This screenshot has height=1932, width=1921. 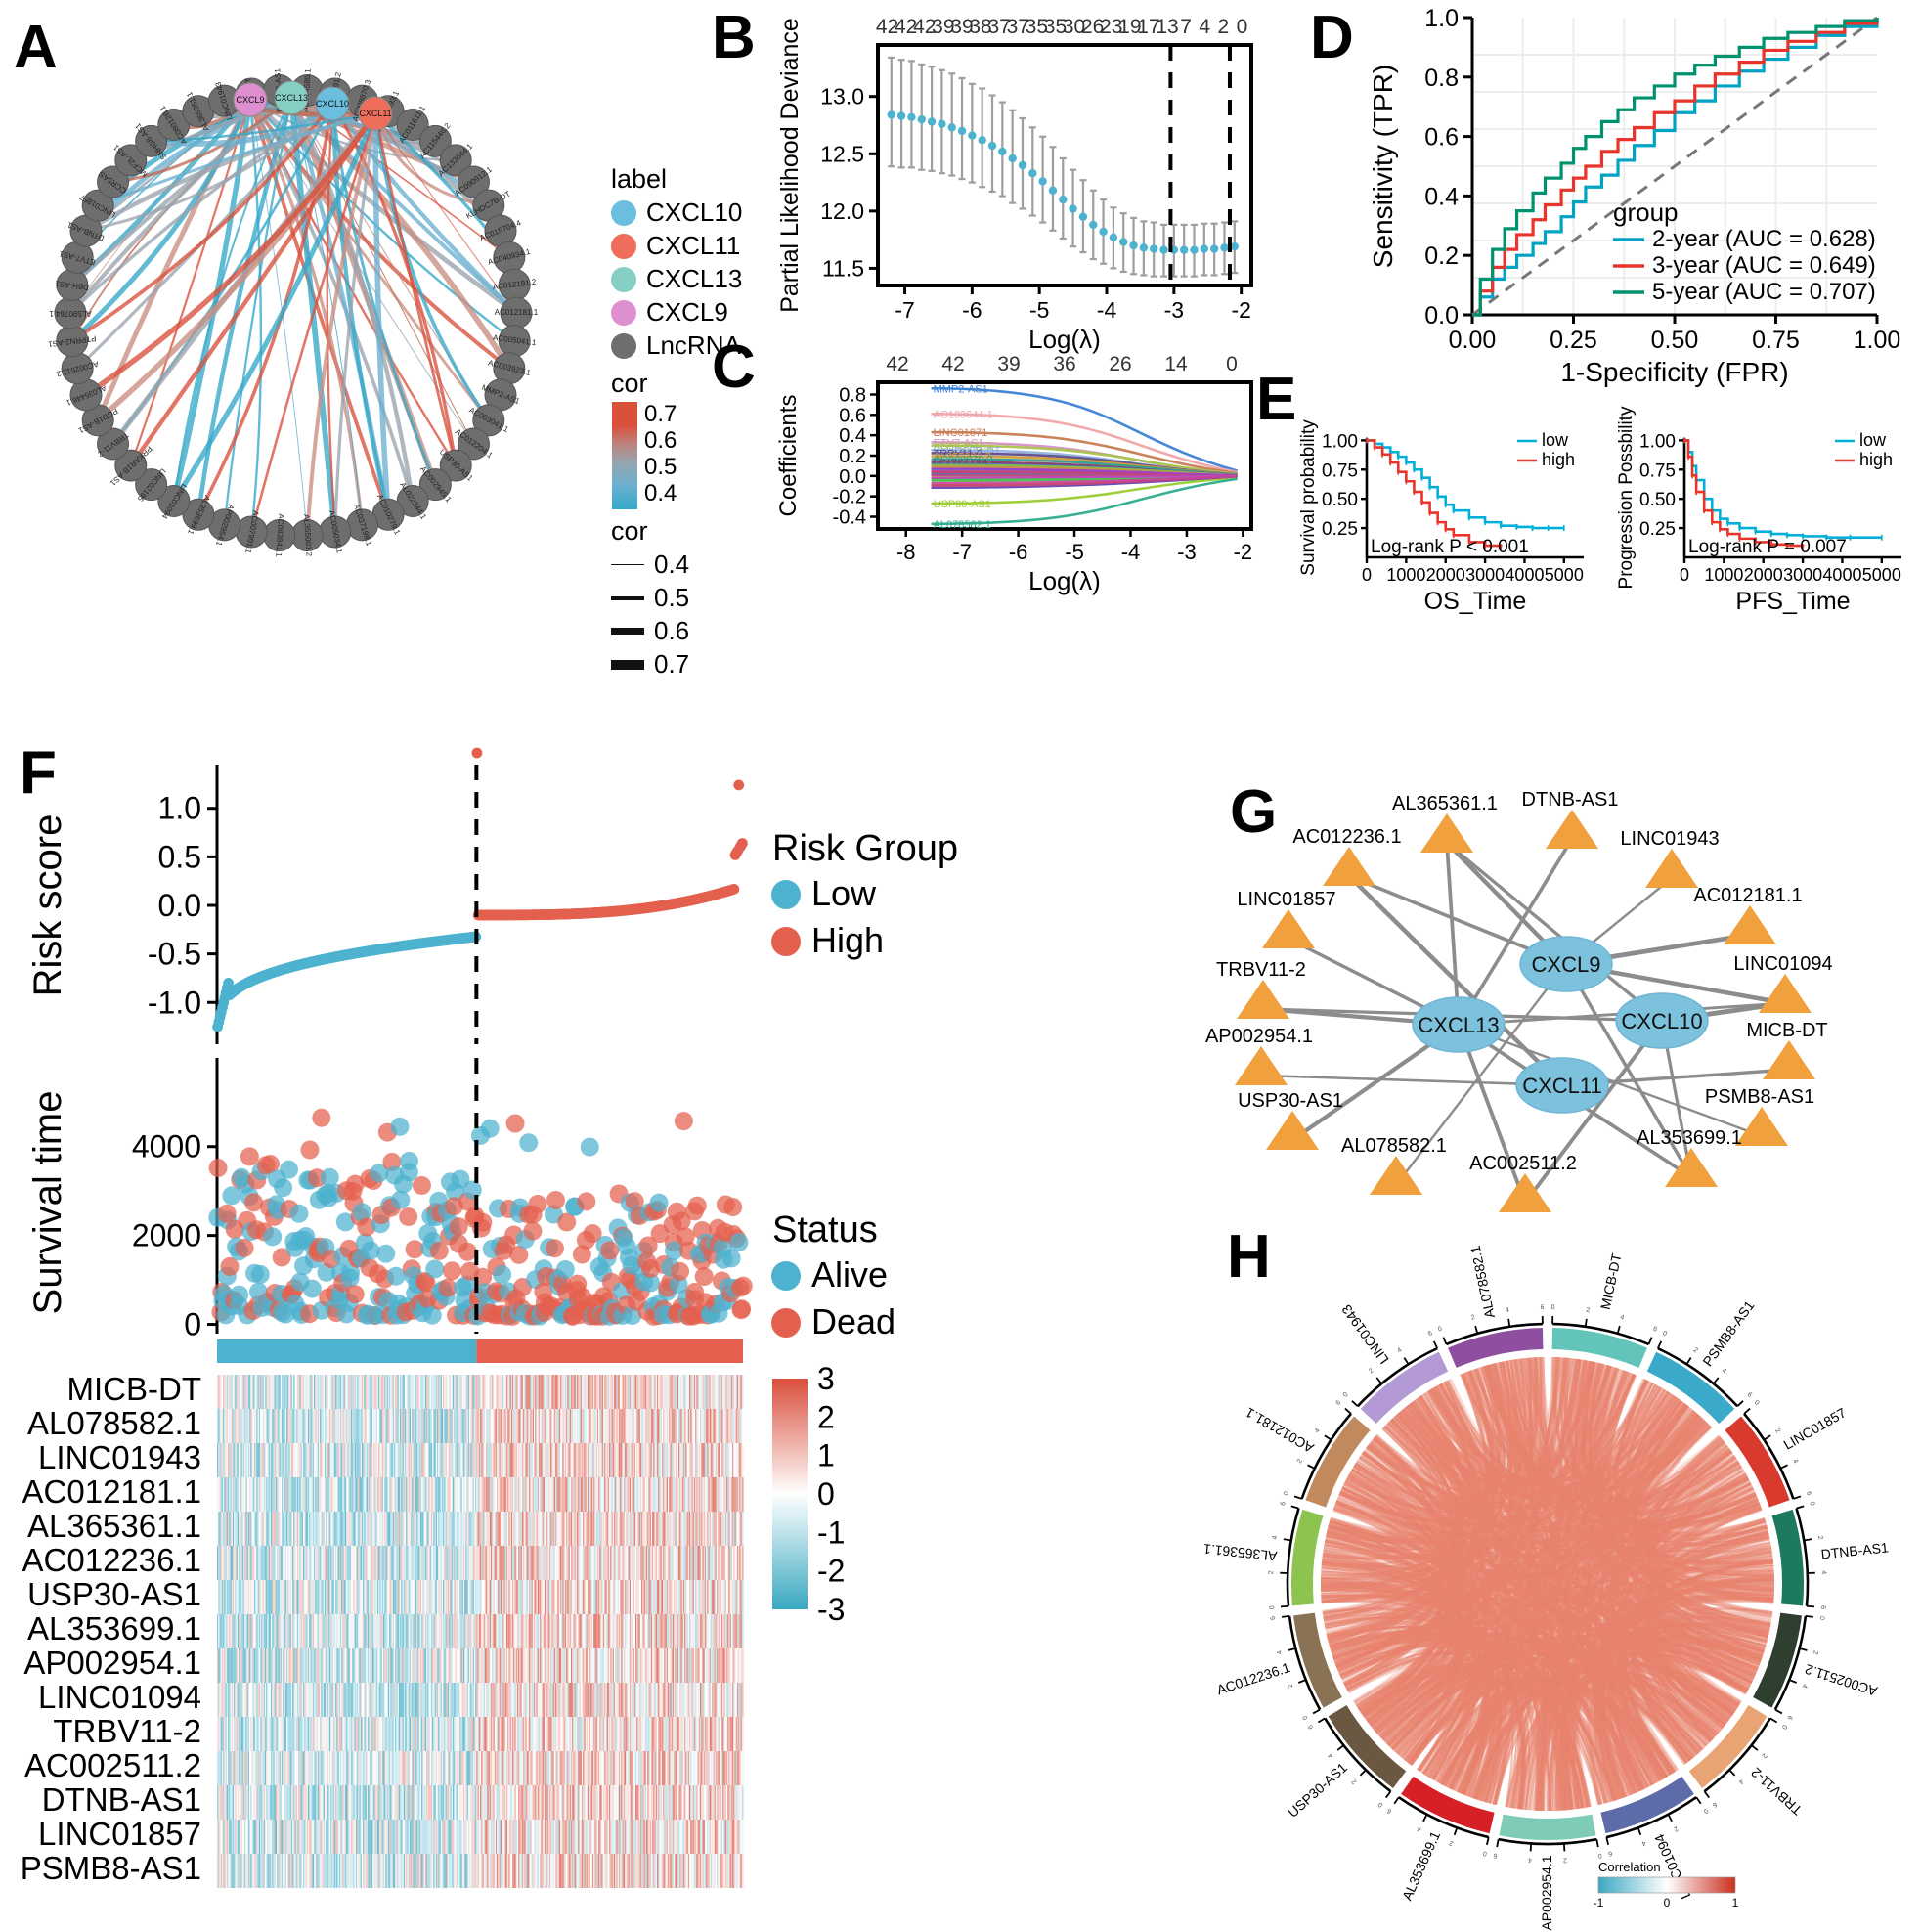 I want to click on y-tick-label: 13.0, so click(x=842, y=97).